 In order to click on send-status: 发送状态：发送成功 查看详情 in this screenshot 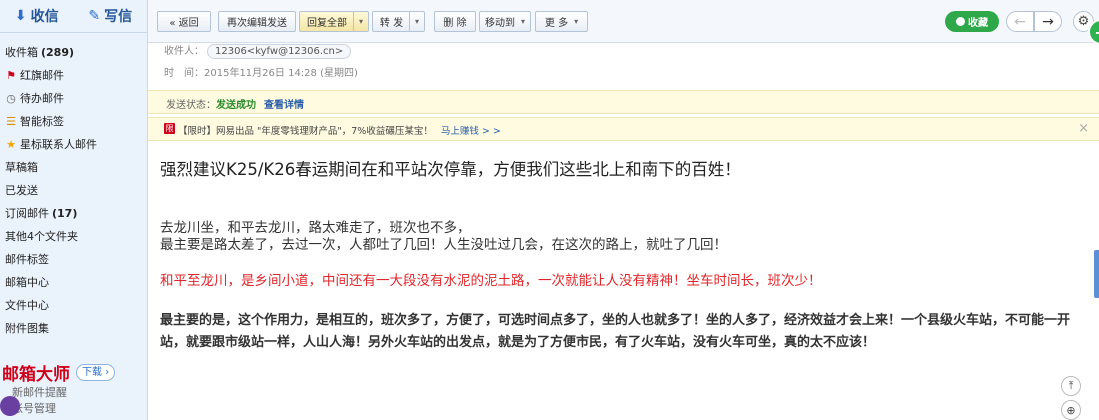, I will do `click(235, 103)`.